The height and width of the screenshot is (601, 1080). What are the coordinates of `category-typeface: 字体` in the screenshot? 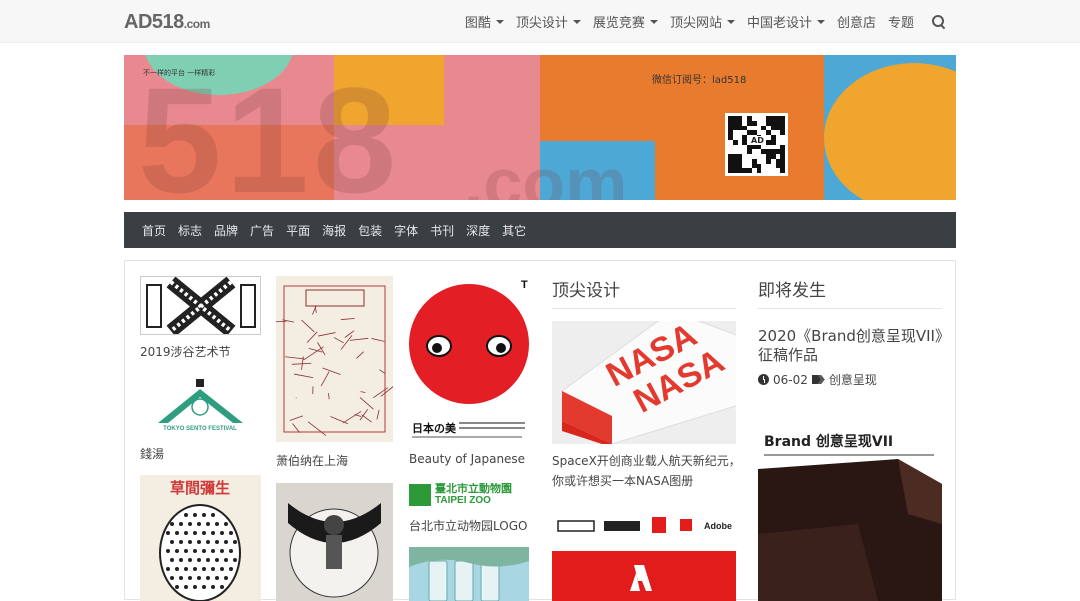 It's located at (406, 230).